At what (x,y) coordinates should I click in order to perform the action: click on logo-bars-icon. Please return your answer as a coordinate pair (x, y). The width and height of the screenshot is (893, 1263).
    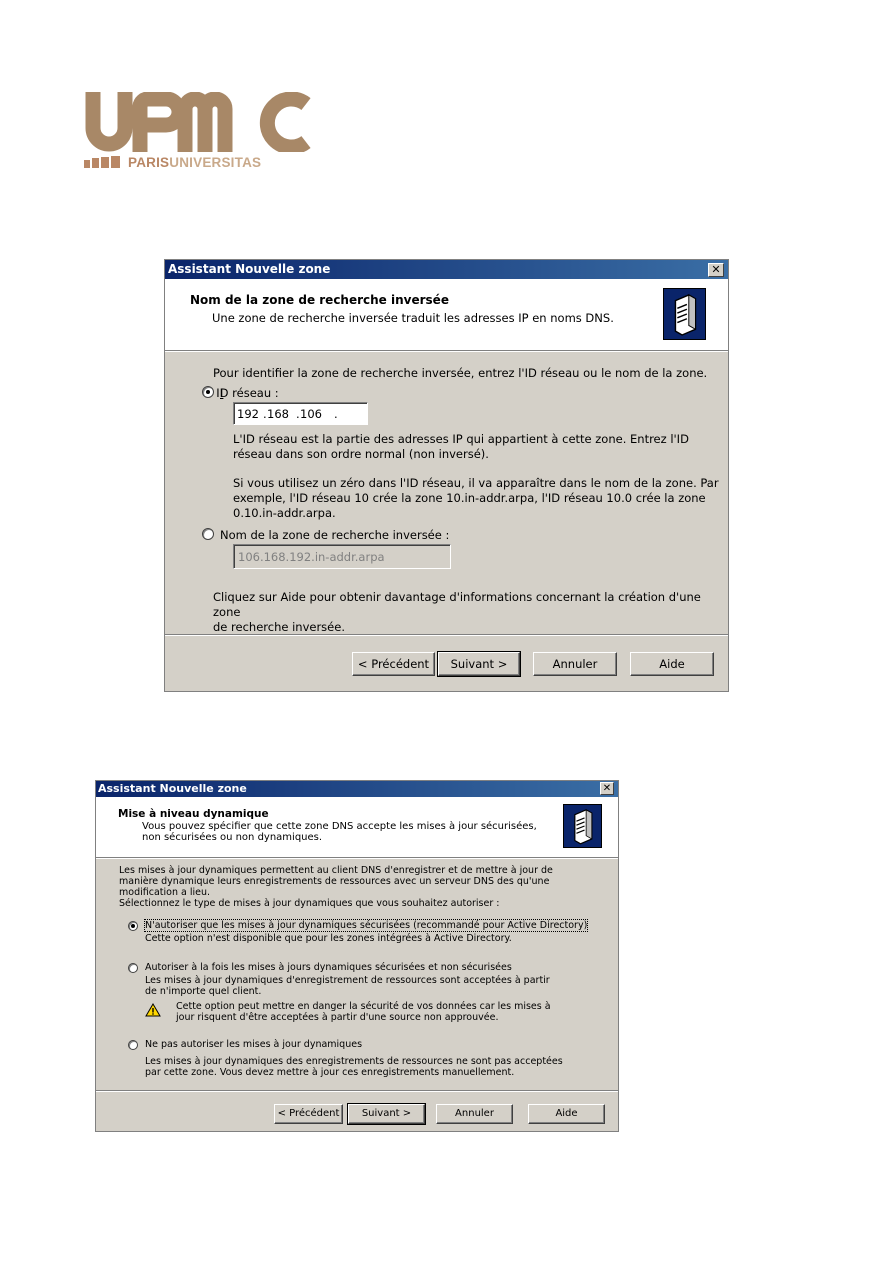
    Looking at the image, I should click on (102, 162).